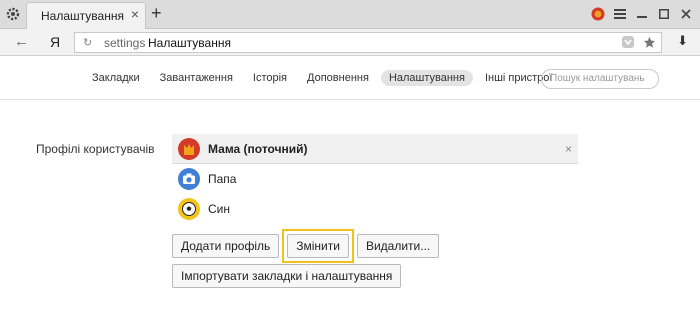  Describe the element at coordinates (368, 42) in the screenshot. I see `address-bar: ↻ settings Налаштування` at that location.